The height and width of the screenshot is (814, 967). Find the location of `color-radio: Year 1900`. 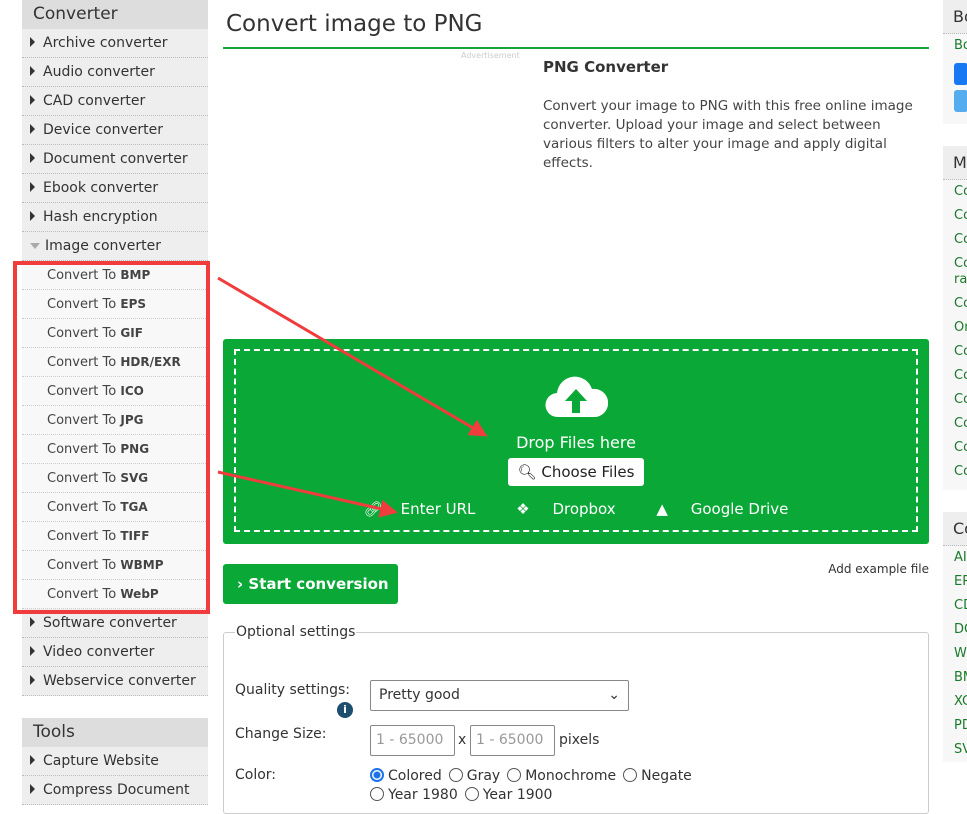

color-radio: Year 1900 is located at coordinates (508, 795).